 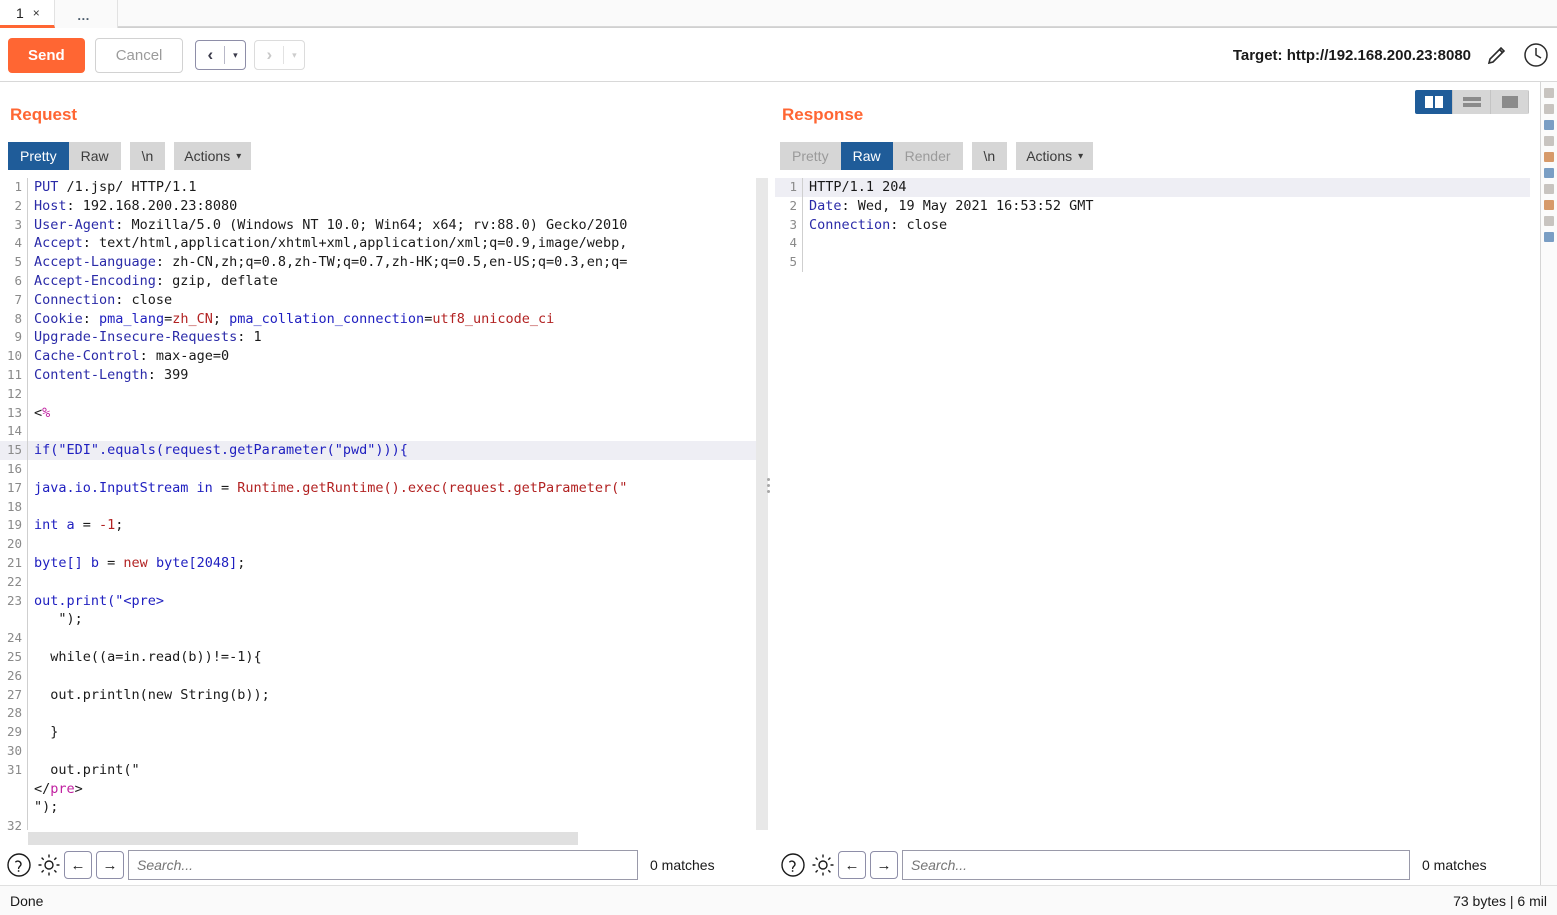 What do you see at coordinates (46, 807) in the screenshot?
I see `code-text: ");` at bounding box center [46, 807].